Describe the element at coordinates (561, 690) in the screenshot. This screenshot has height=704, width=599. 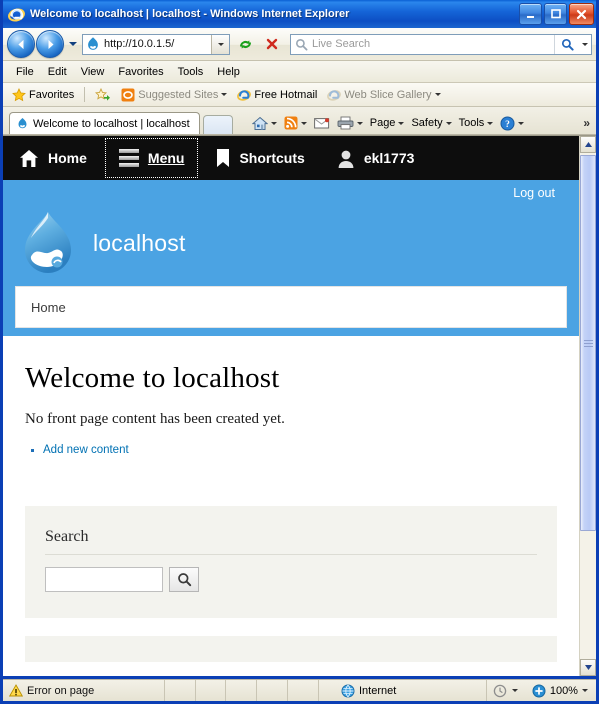
I see `zoom-status: 100%` at that location.